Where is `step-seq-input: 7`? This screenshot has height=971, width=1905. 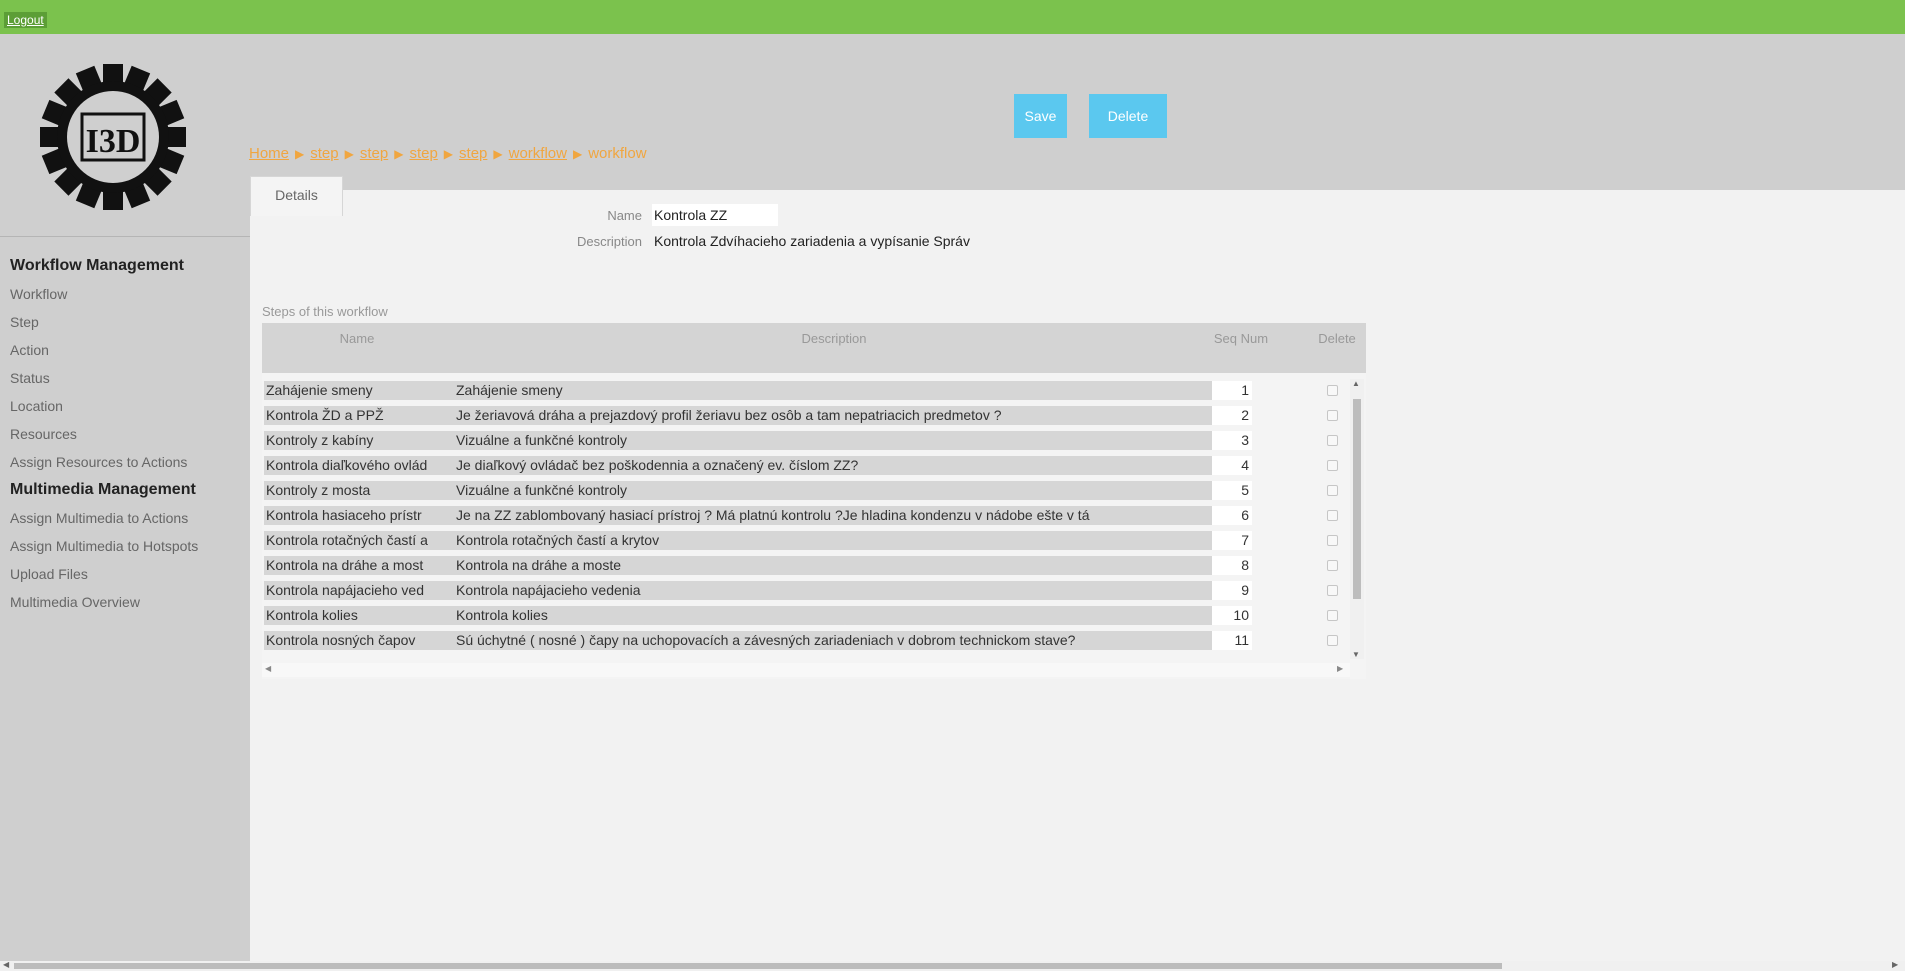
step-seq-input: 7 is located at coordinates (1232, 540).